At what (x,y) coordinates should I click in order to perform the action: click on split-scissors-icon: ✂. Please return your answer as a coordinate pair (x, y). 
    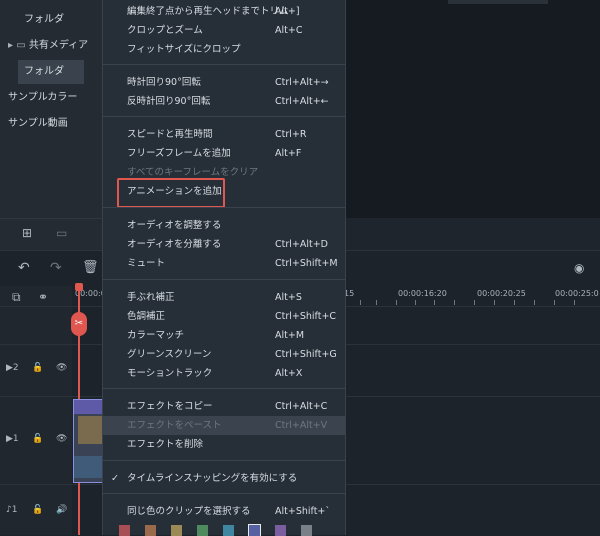
    Looking at the image, I should click on (79, 324).